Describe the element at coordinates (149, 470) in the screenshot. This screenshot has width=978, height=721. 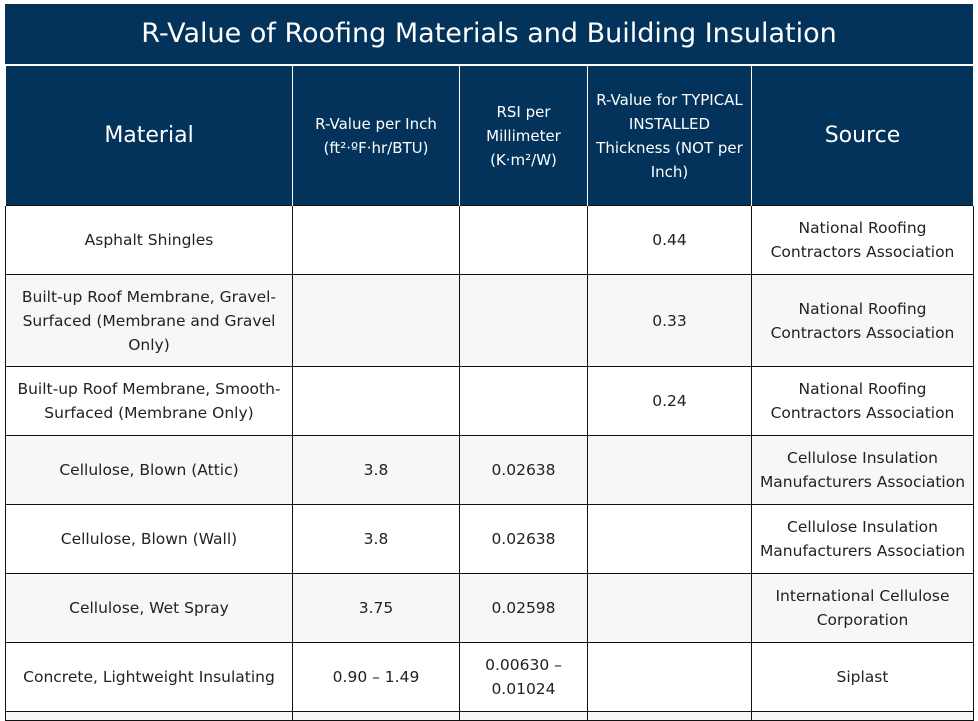
I see `cell-material: Cellulose, Blown (Attic)` at that location.